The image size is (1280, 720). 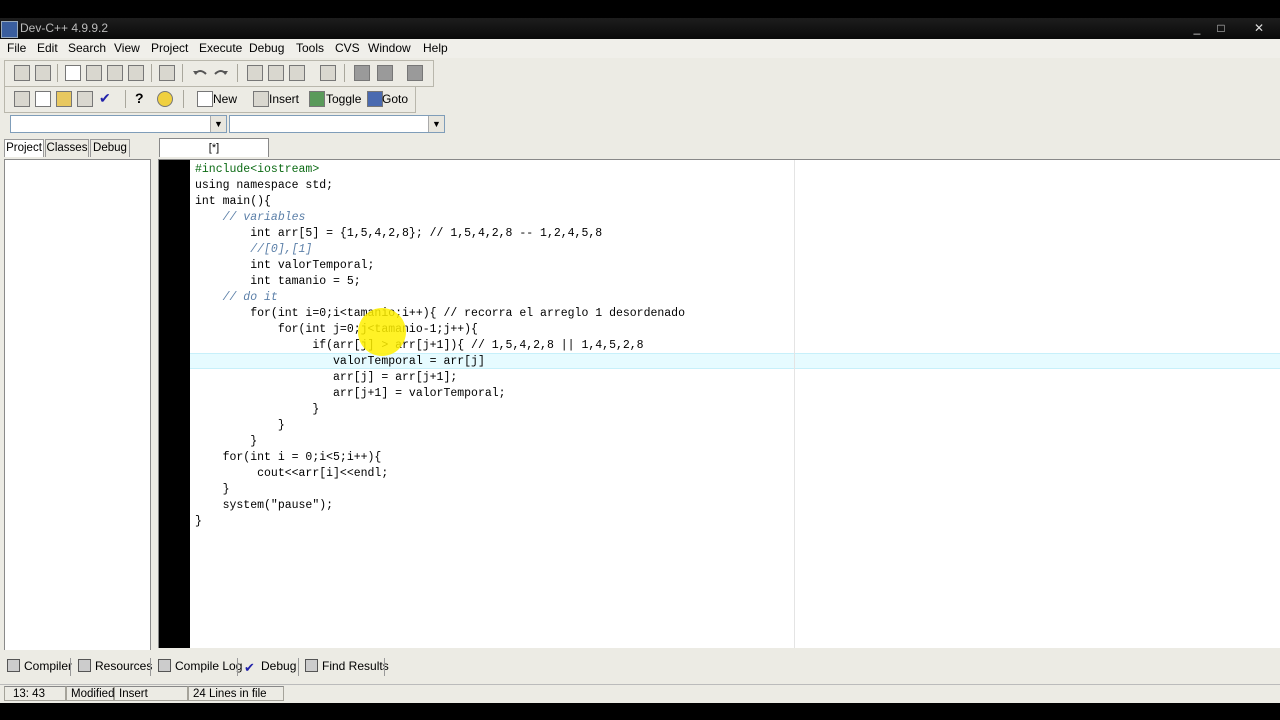 What do you see at coordinates (255, 73) in the screenshot?
I see `find-icon` at bounding box center [255, 73].